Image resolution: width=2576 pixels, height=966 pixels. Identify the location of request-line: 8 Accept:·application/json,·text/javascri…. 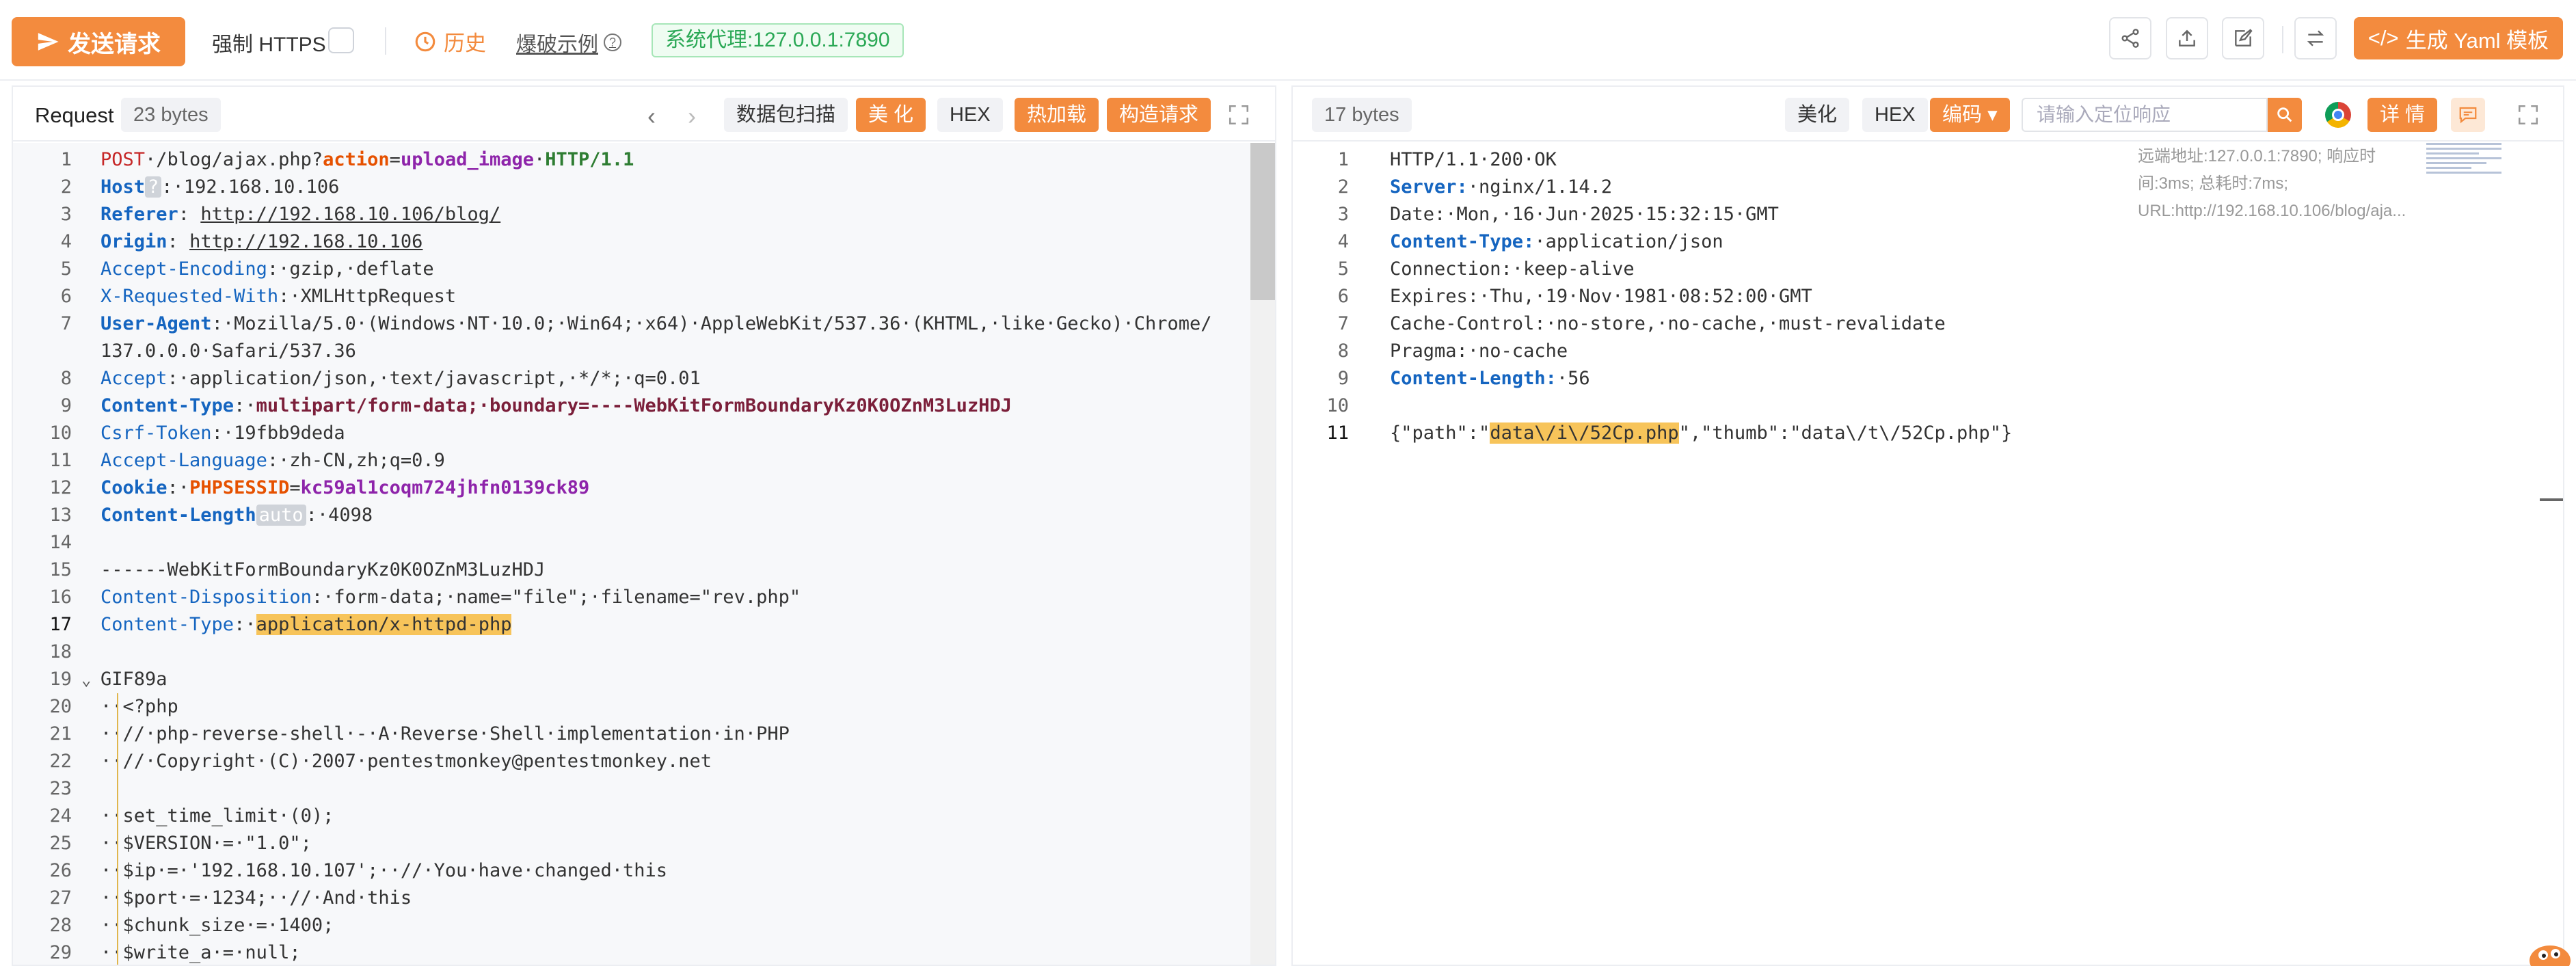
(625, 378).